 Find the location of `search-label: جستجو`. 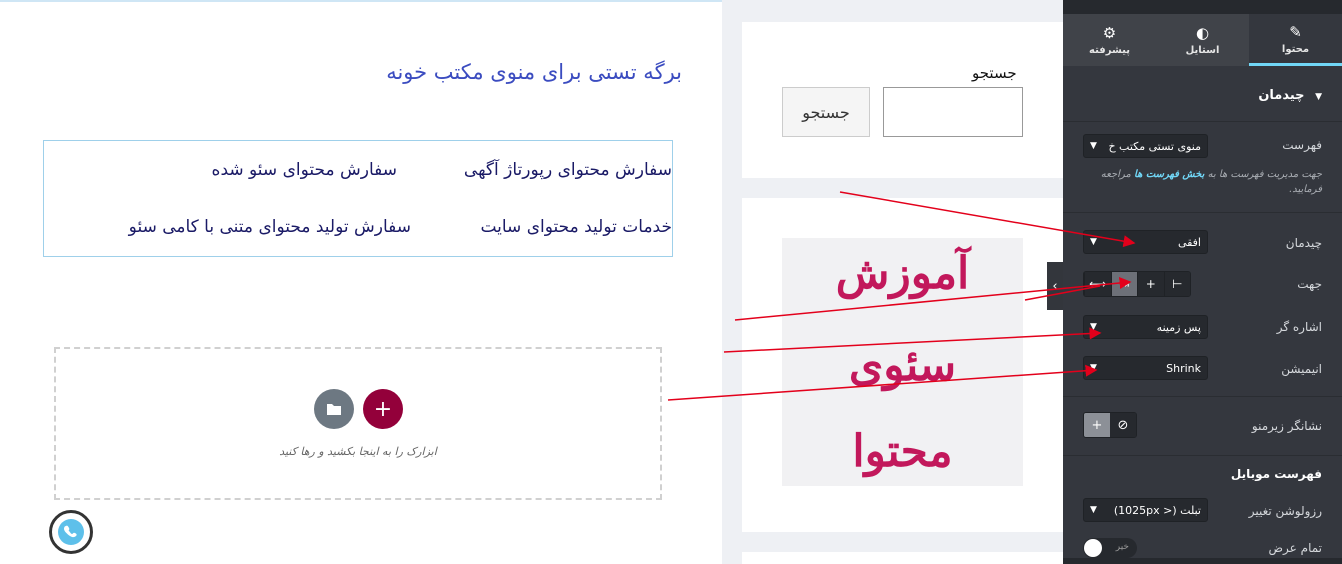

search-label: جستجو is located at coordinates (994, 73).